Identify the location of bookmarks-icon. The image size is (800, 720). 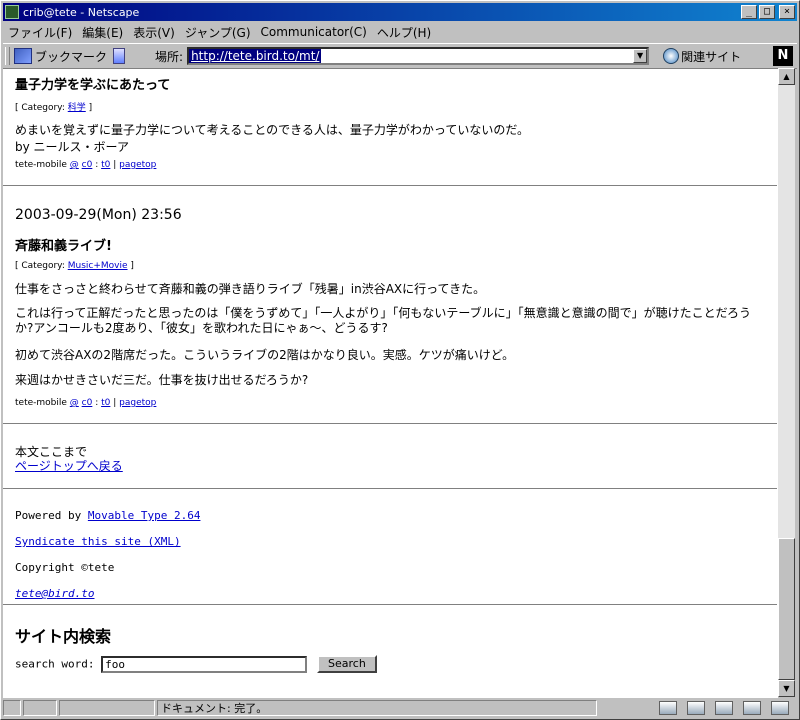
(23, 56).